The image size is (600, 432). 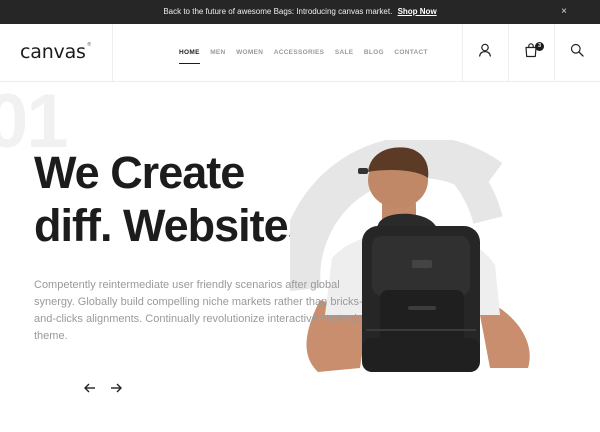 What do you see at coordinates (89, 45) in the screenshot?
I see `registered-mark: ®` at bounding box center [89, 45].